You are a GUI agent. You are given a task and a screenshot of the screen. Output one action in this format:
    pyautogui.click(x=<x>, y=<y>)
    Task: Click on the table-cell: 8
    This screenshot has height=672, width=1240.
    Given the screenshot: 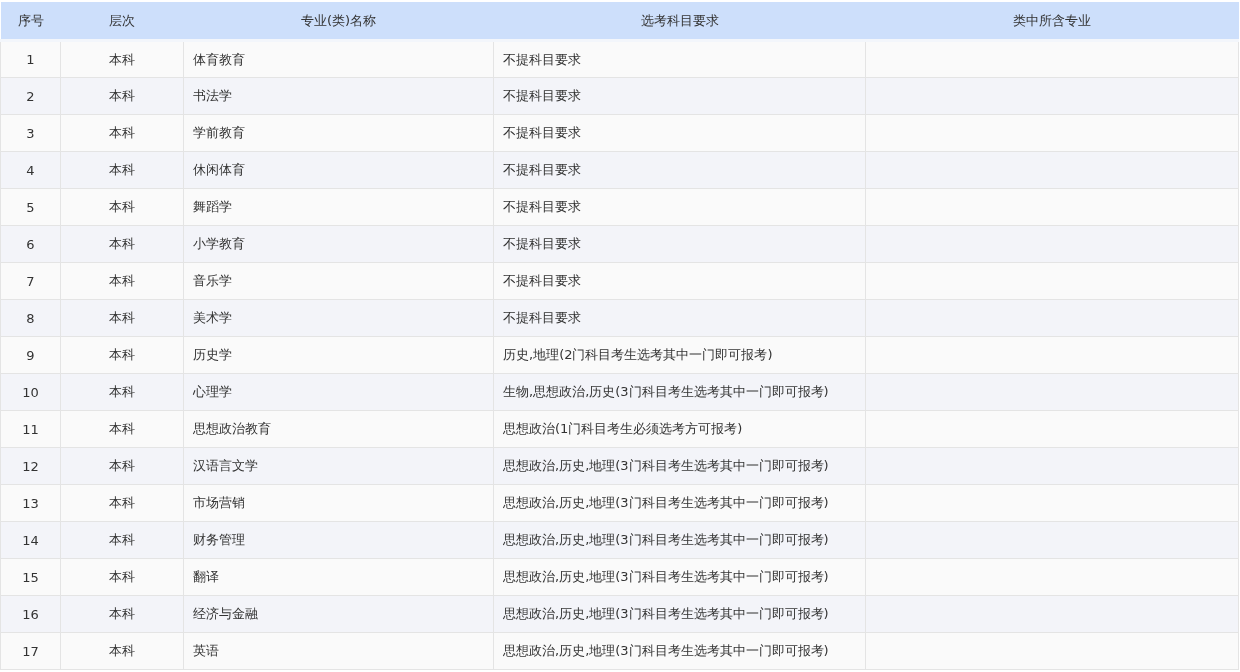 What is the action you would take?
    pyautogui.click(x=30, y=318)
    